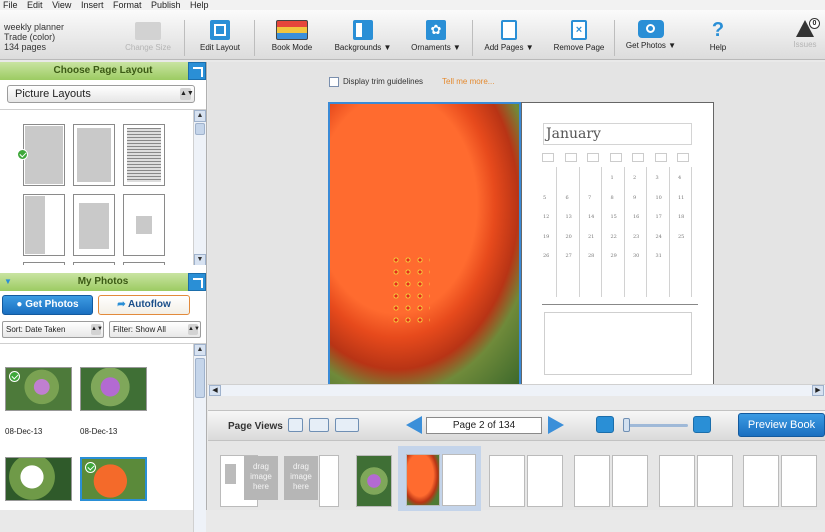 Image resolution: width=825 pixels, height=532 pixels. I want to click on book-page-count: 134 pages, so click(25, 47).